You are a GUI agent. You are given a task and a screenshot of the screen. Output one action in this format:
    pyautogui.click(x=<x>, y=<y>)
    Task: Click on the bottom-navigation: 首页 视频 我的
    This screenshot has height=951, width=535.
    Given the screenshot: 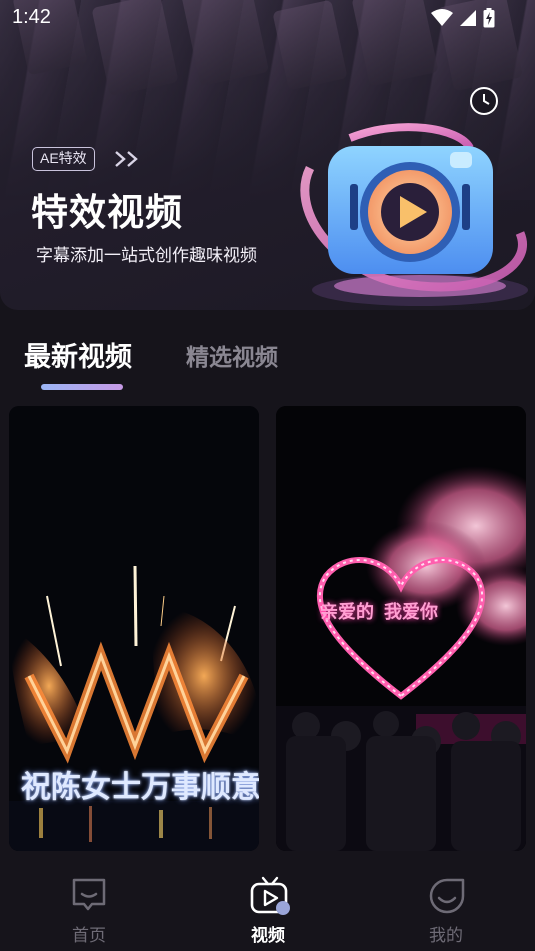 What is the action you would take?
    pyautogui.click(x=267, y=906)
    